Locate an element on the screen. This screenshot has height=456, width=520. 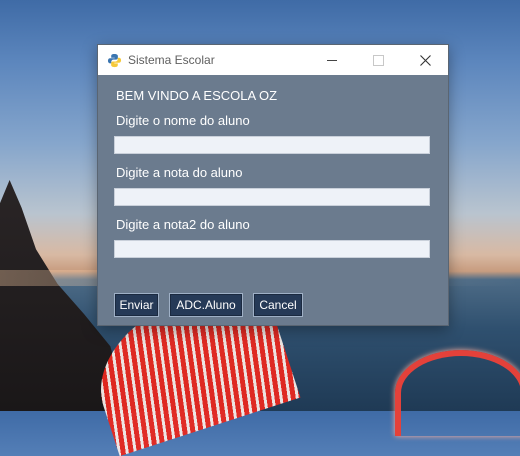
python-icon is located at coordinates (114, 60).